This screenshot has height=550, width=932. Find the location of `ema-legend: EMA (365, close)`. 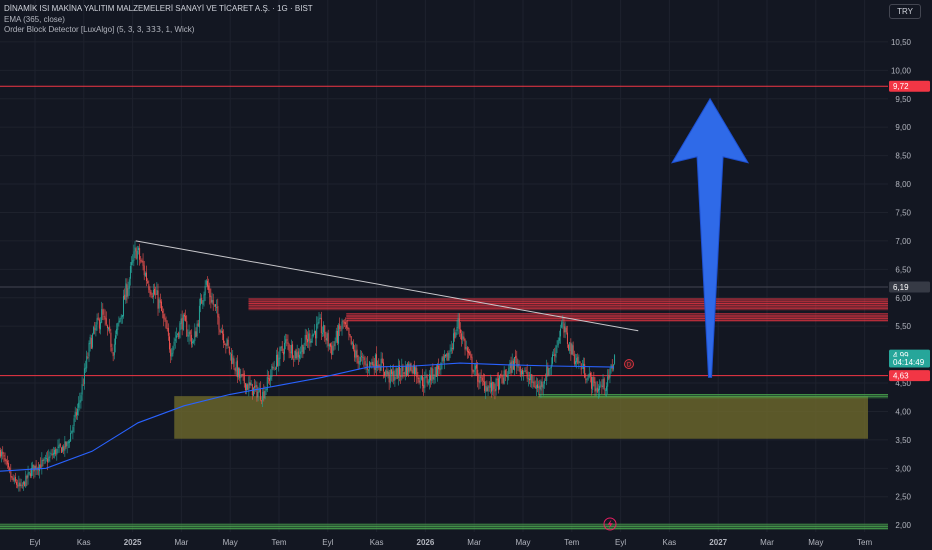

ema-legend: EMA (365, close) is located at coordinates (158, 20).